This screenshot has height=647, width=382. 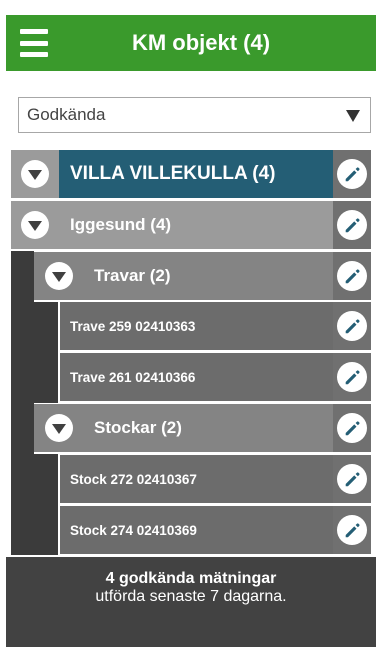 What do you see at coordinates (202, 428) in the screenshot?
I see `tree-node-group: Stockar (2)` at bounding box center [202, 428].